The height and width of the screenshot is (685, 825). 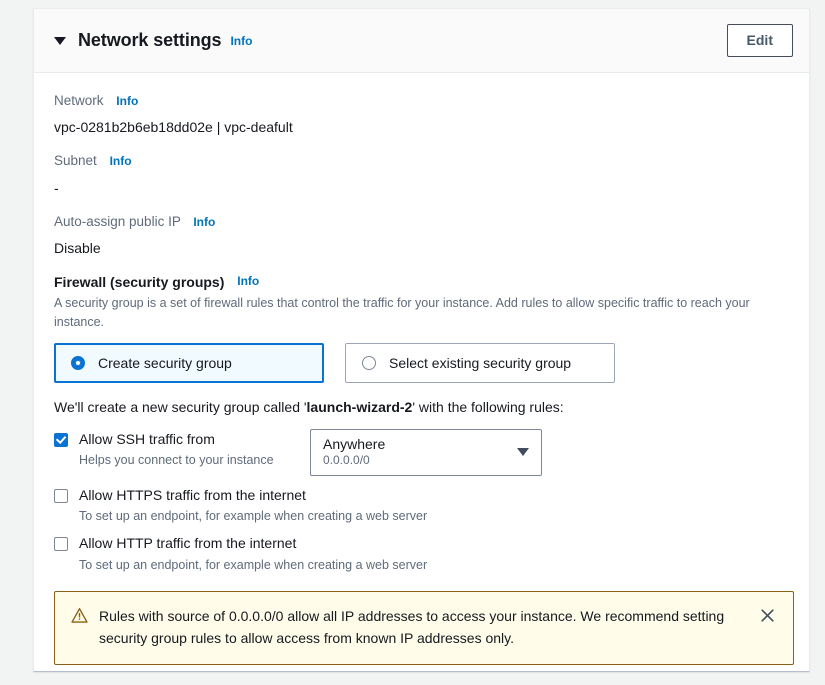 I want to click on radio-tile-select-existing-security-group: Select existing security group, so click(x=480, y=362).